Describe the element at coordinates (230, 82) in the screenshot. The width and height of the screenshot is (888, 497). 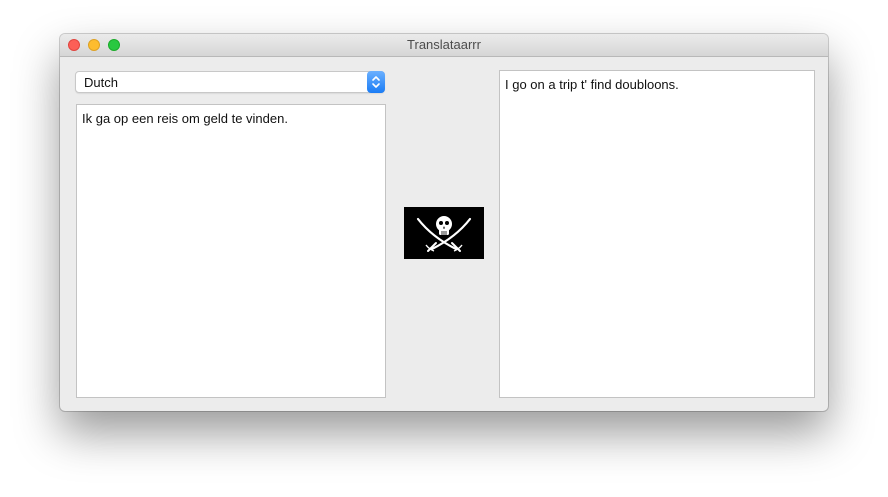
I see `language-select: Dutch` at that location.